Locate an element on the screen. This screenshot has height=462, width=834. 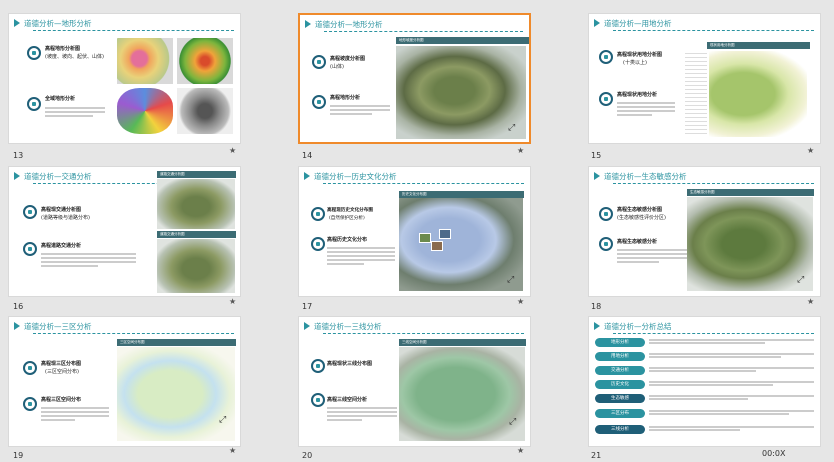
slide-thumbnail-20: 道德分析—三线分析 高程现状三线分布图 高程三线空间分析 三线空间分析图 ⤢ is located at coordinates (414, 381).